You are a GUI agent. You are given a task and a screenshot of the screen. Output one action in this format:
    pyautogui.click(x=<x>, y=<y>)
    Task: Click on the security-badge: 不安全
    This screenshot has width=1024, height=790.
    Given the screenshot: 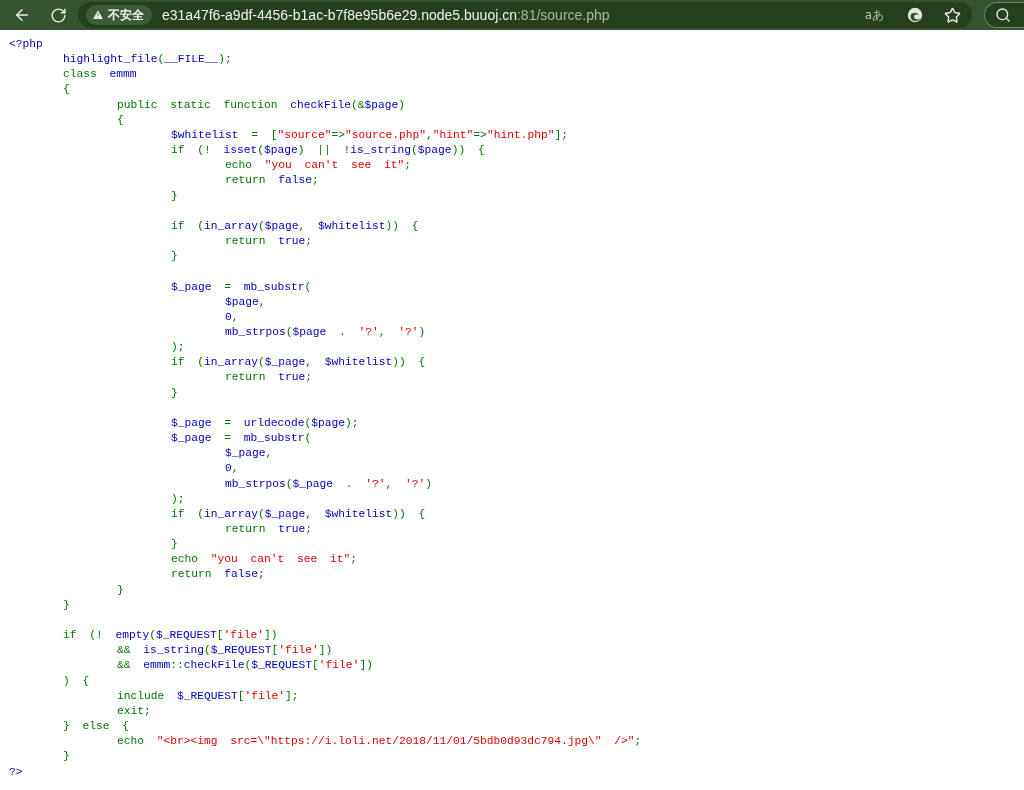 What is the action you would take?
    pyautogui.click(x=119, y=15)
    